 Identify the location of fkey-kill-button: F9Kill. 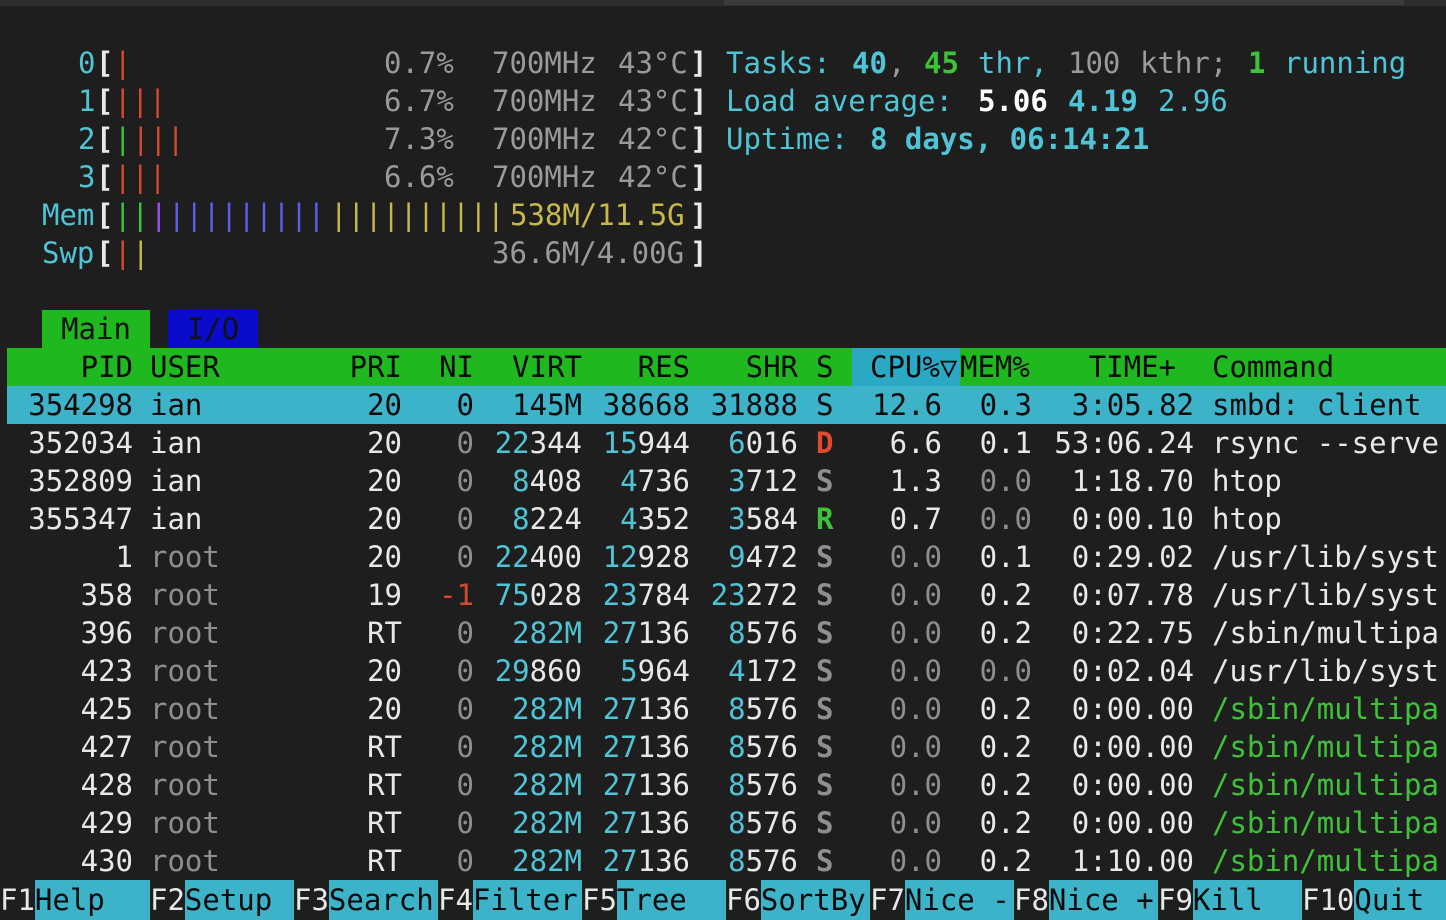
(1230, 900).